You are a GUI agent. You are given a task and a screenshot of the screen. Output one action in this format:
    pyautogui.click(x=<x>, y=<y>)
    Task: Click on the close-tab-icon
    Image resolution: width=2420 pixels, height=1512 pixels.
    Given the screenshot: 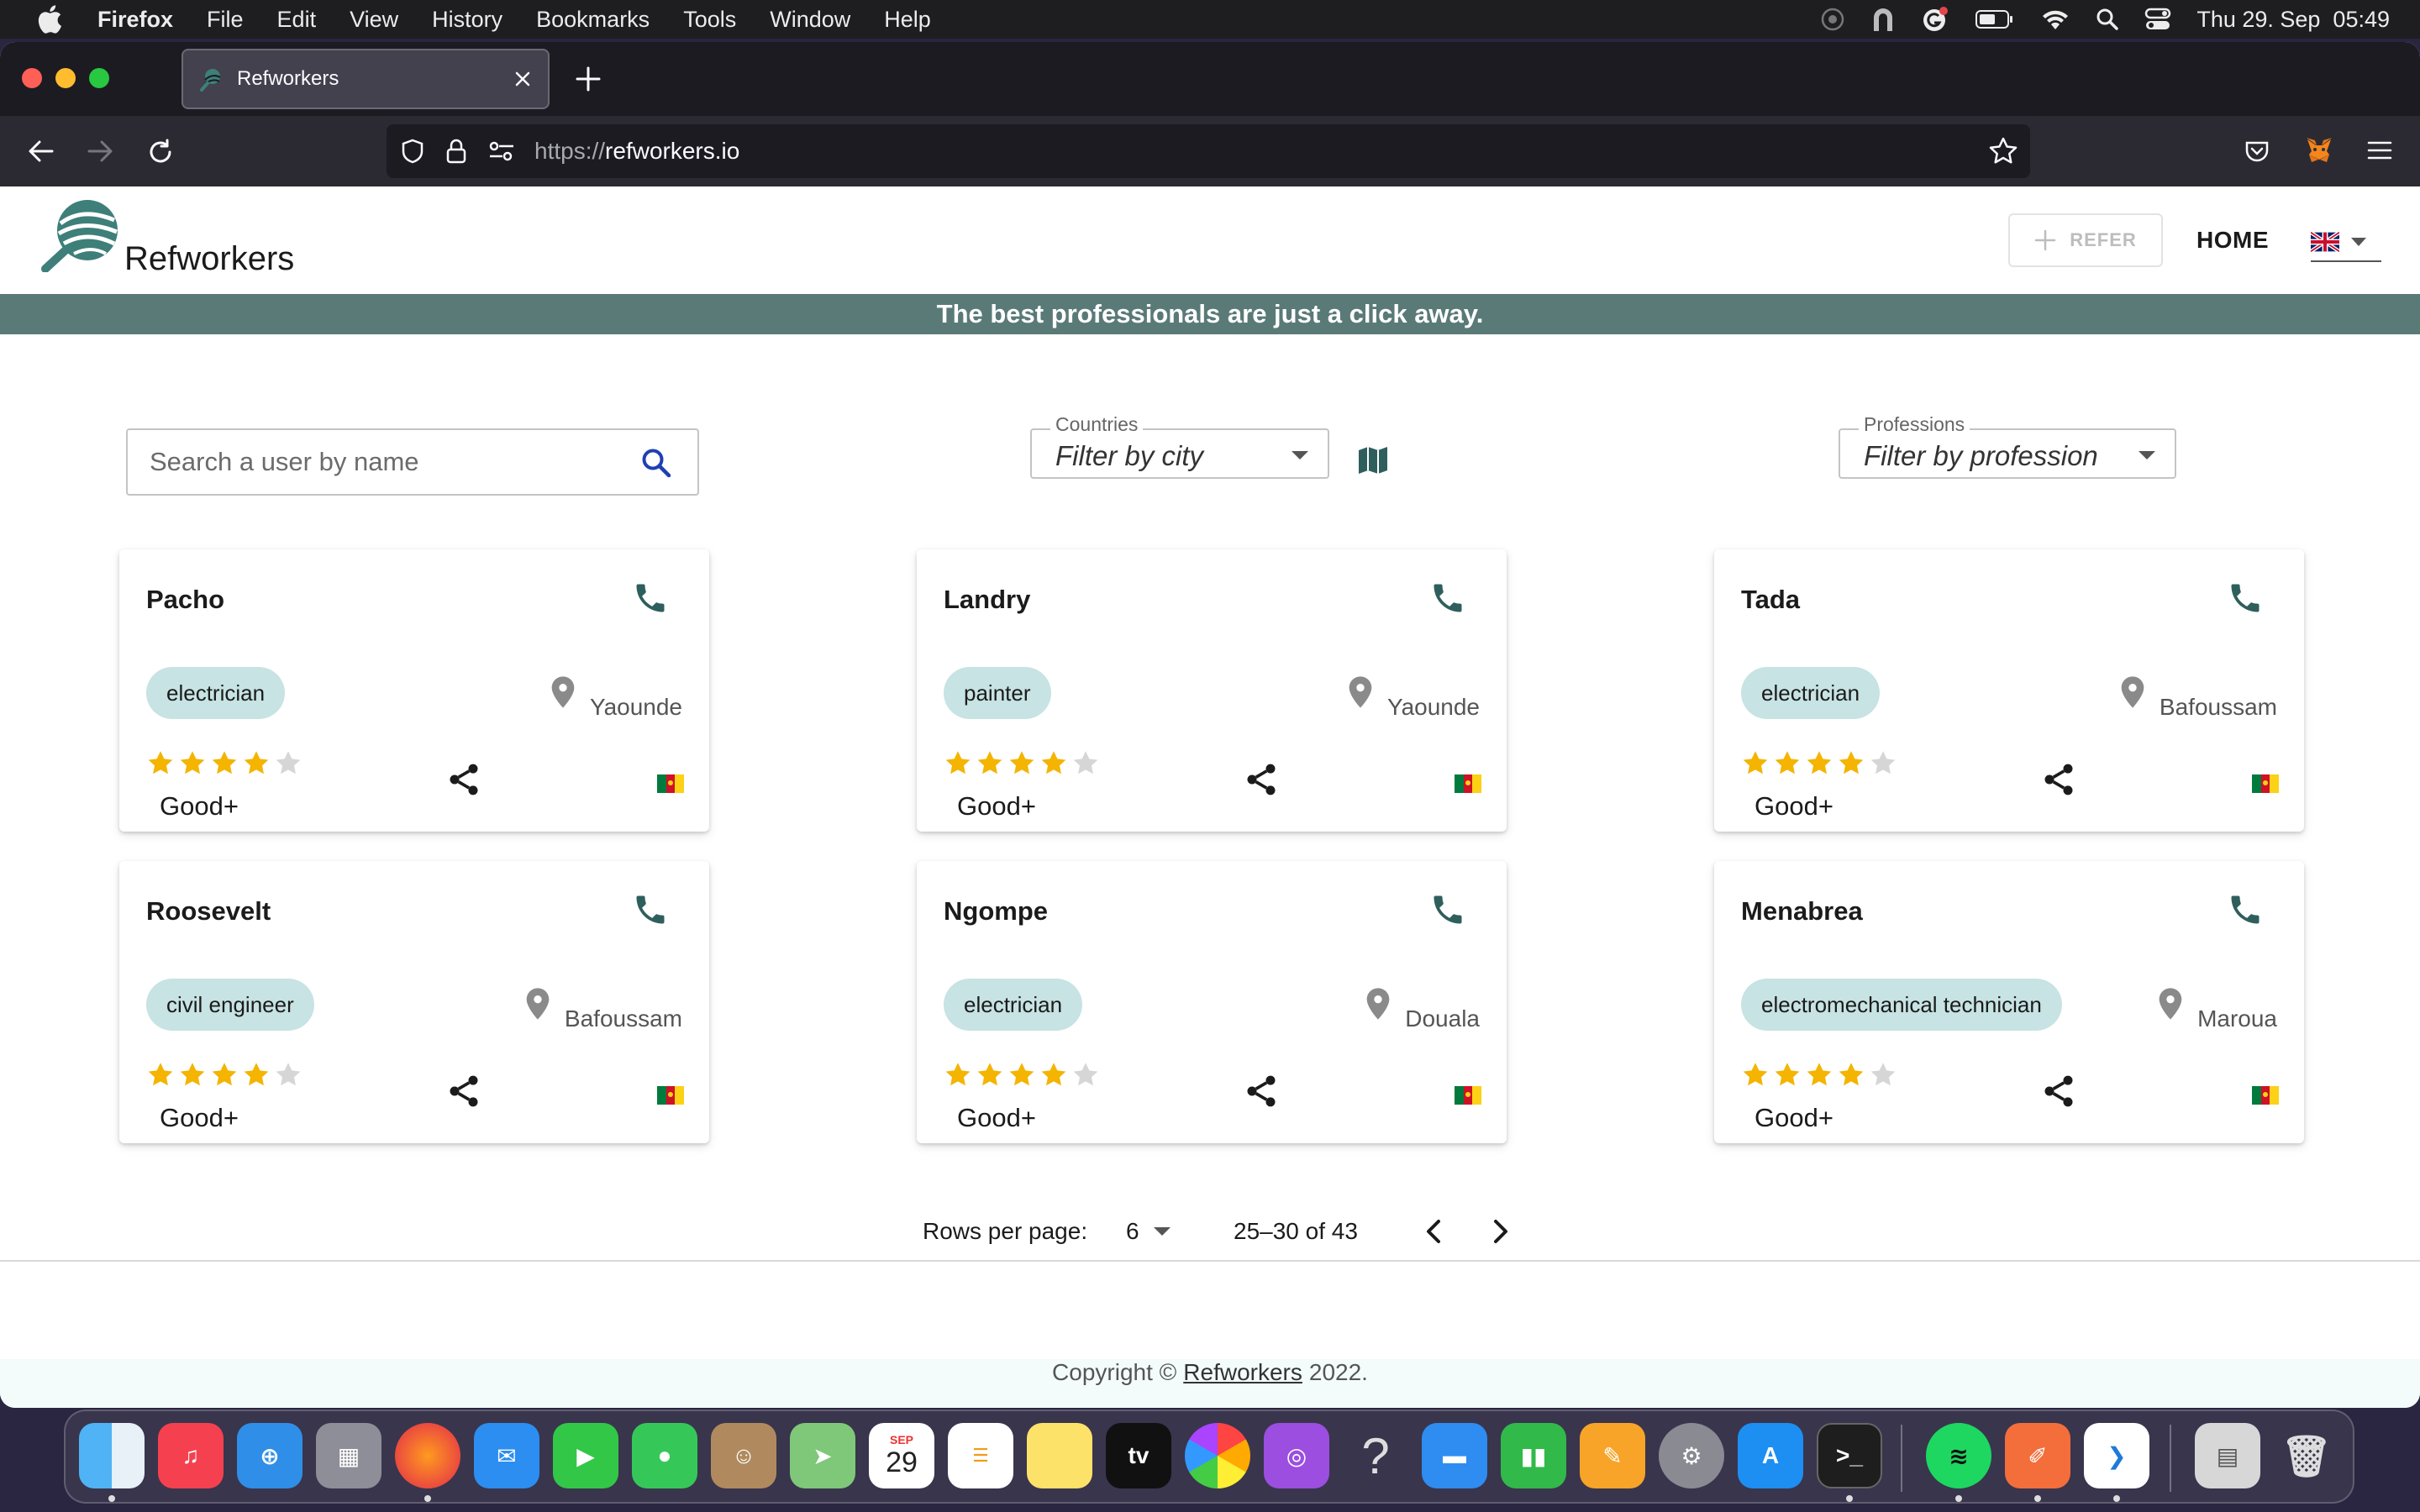 What is the action you would take?
    pyautogui.click(x=522, y=79)
    